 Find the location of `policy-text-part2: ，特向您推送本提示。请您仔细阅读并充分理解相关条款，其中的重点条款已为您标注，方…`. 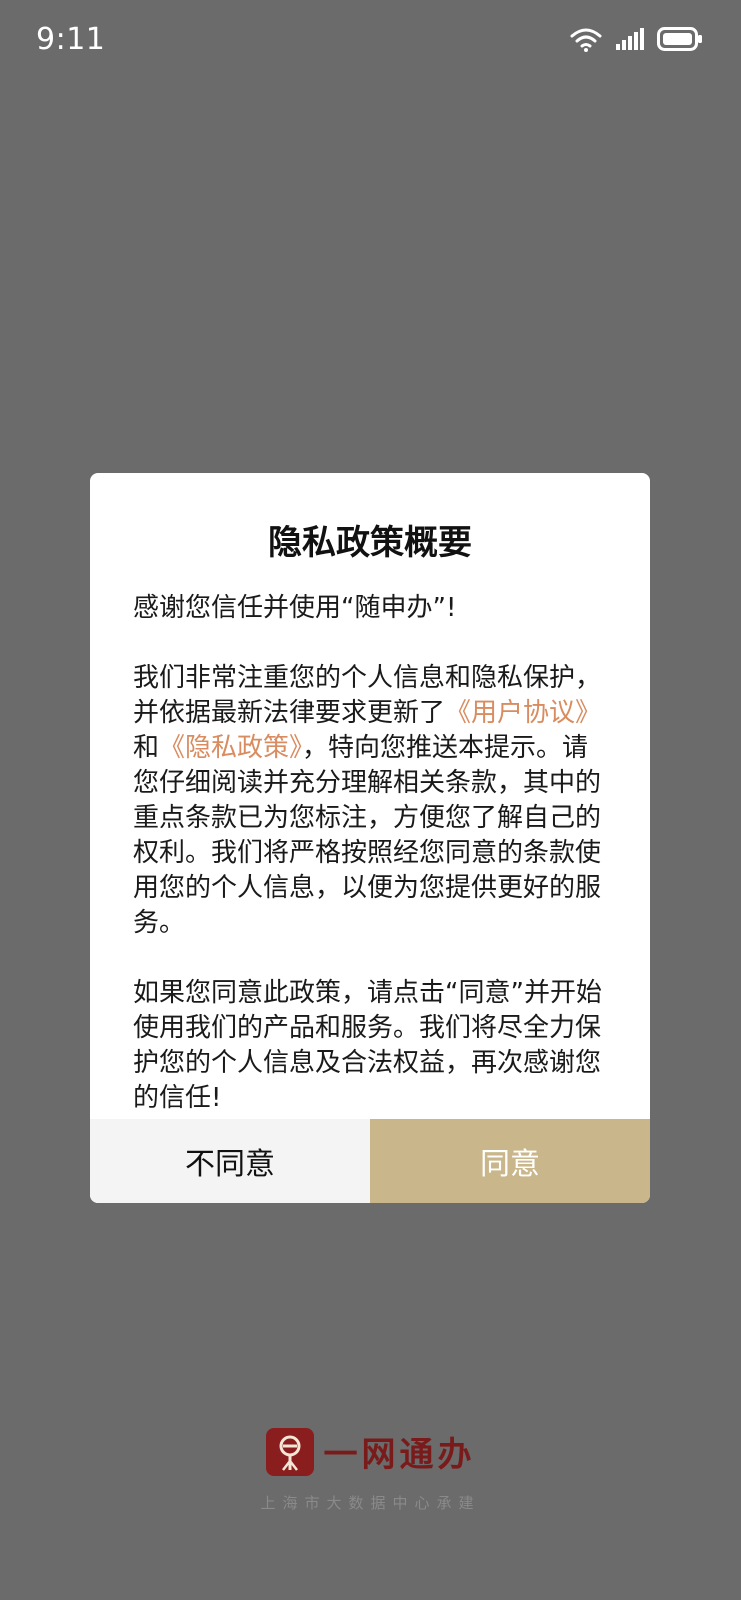

policy-text-part2: ，特向您推送本提示。请您仔细阅读并充分理解相关条款，其中的重点条款已为您标注，方… is located at coordinates (367, 835).